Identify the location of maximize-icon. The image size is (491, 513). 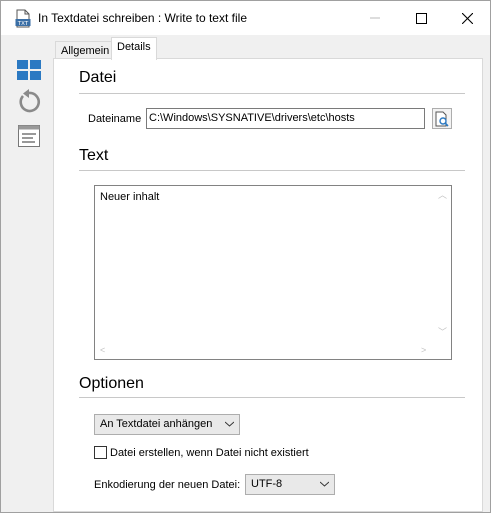
(421, 18).